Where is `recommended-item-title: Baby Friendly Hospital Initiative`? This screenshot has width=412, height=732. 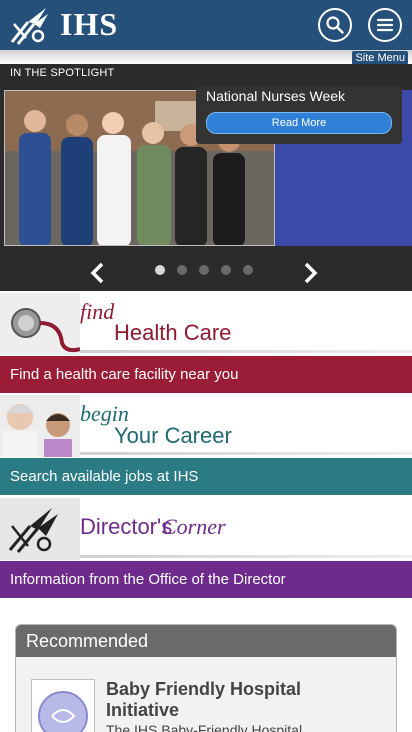 recommended-item-title: Baby Friendly Hospital Initiative is located at coordinates (236, 700).